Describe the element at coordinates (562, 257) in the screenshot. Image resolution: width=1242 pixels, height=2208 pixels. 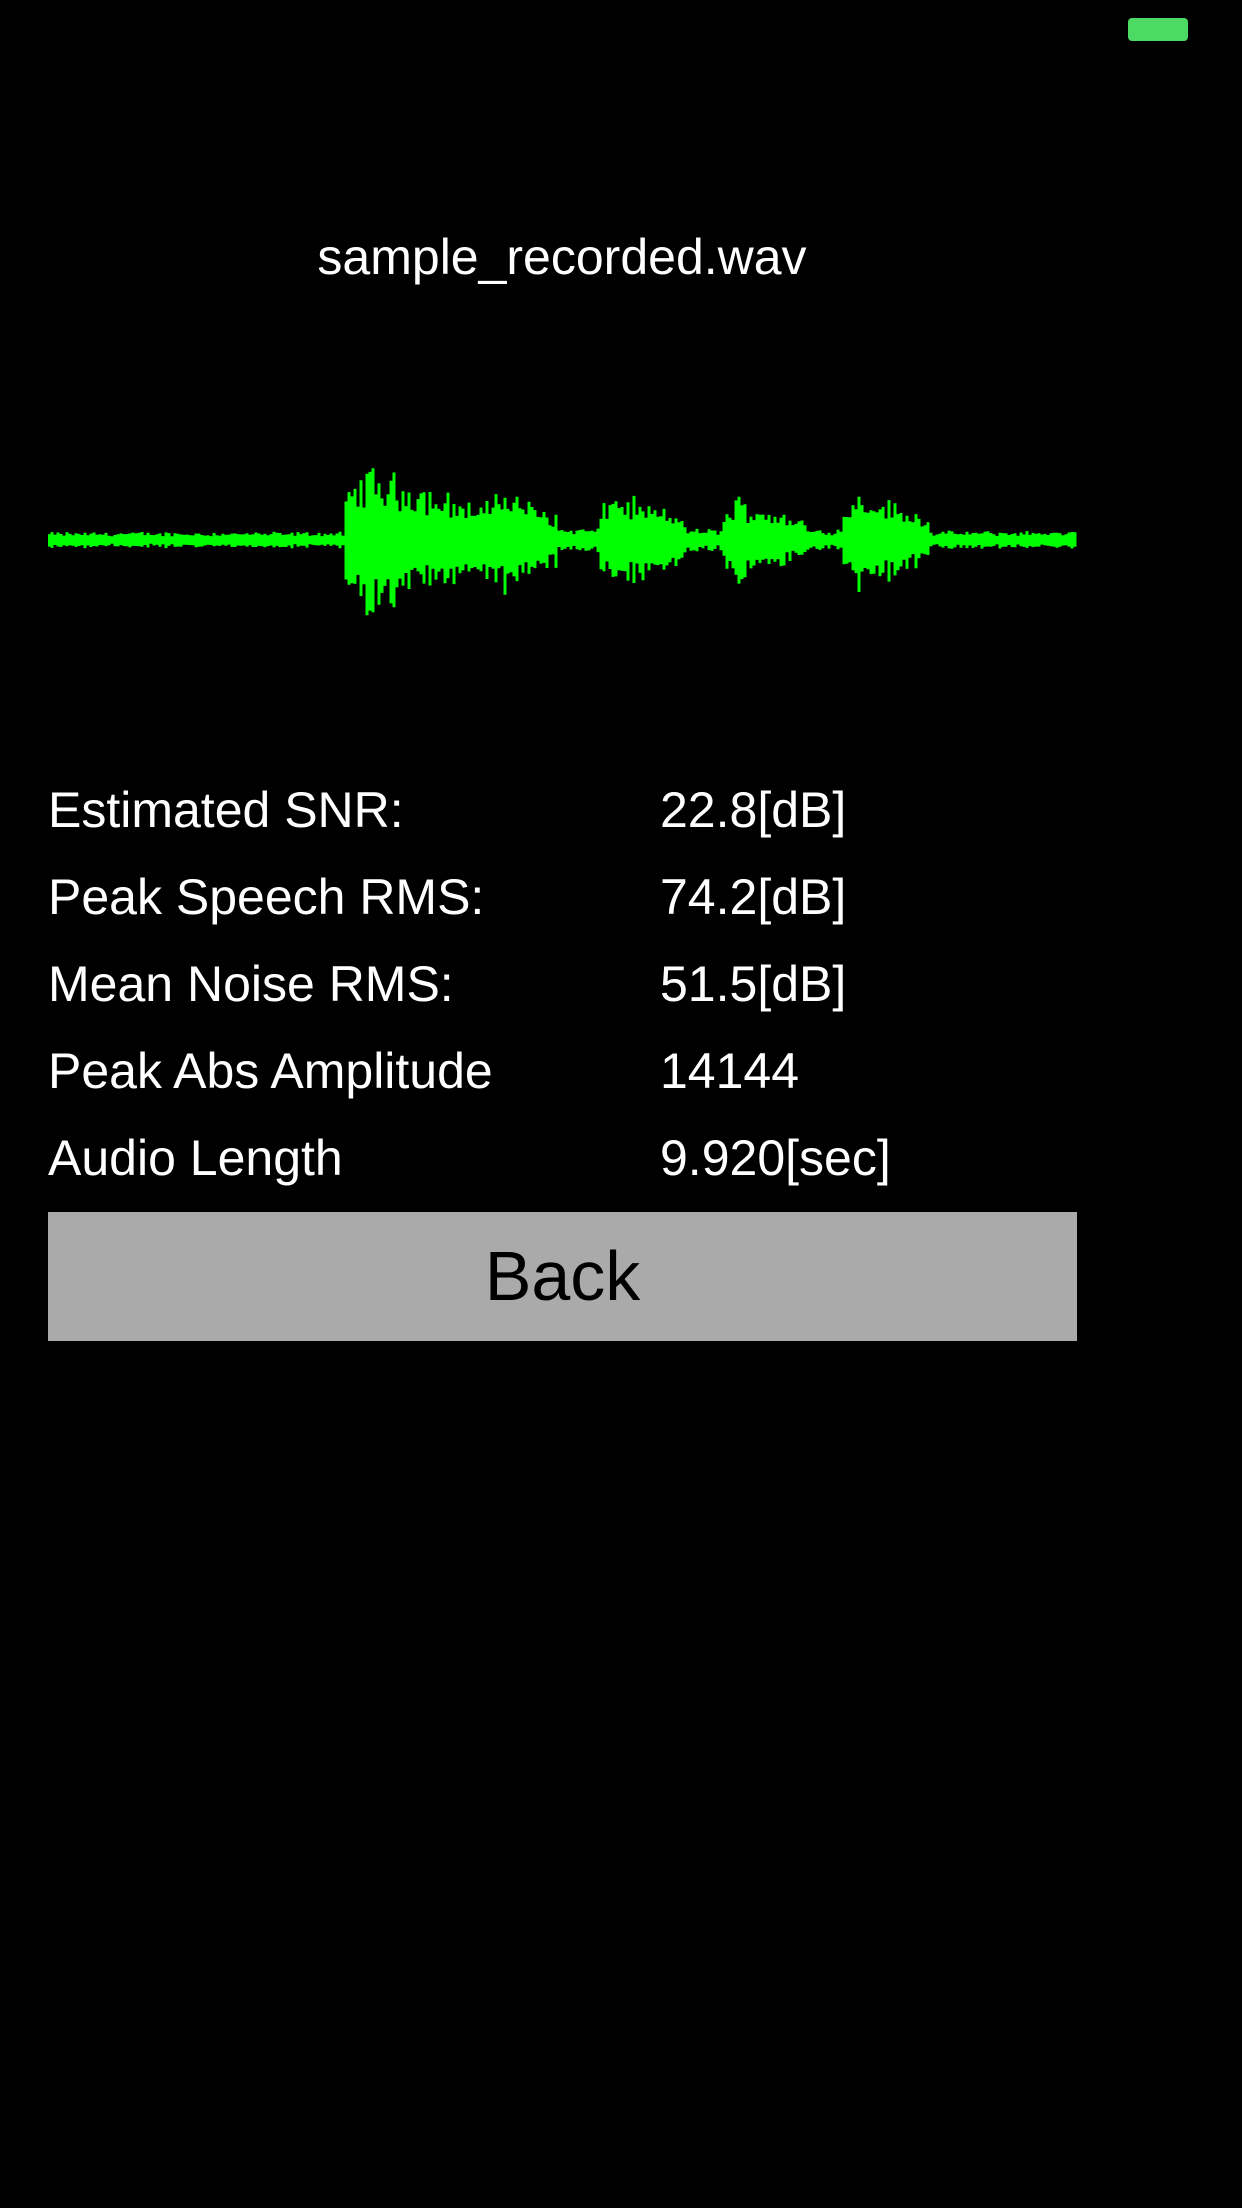
I see `file-name-title: sample_recorded.wav` at that location.